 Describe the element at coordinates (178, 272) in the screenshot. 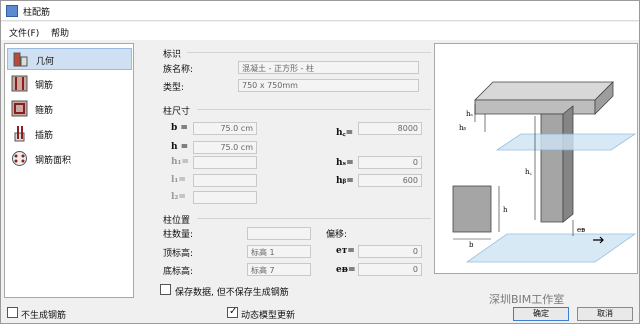

I see `base-level-label: 底标高:` at that location.